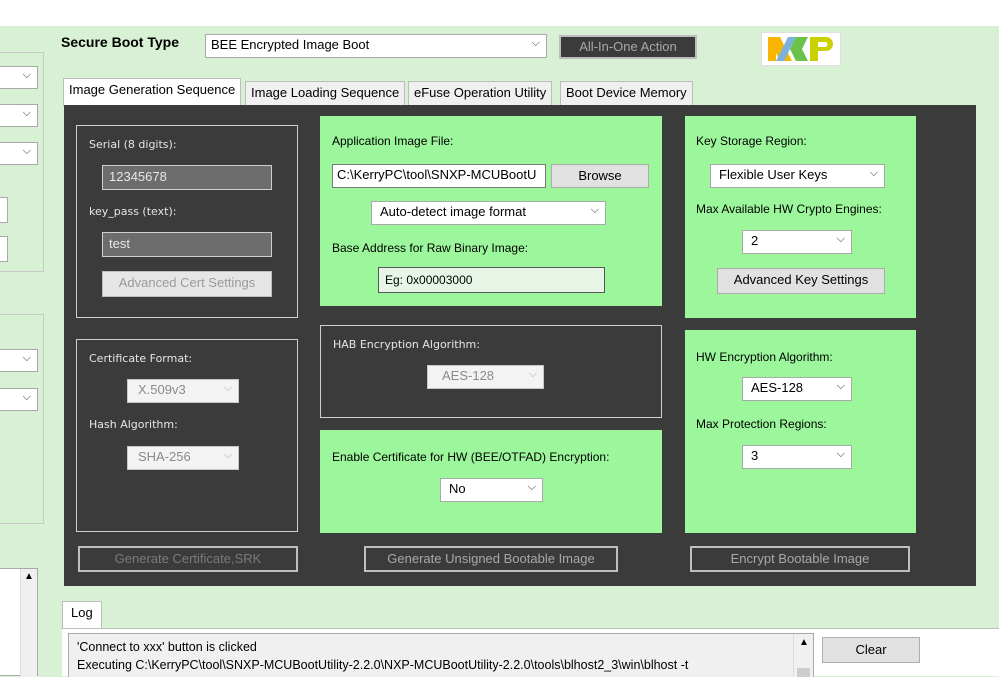 Image resolution: width=999 pixels, height=677 pixels. Describe the element at coordinates (491, 280) in the screenshot. I see `base-address-input: Eg: 0x00003000` at that location.